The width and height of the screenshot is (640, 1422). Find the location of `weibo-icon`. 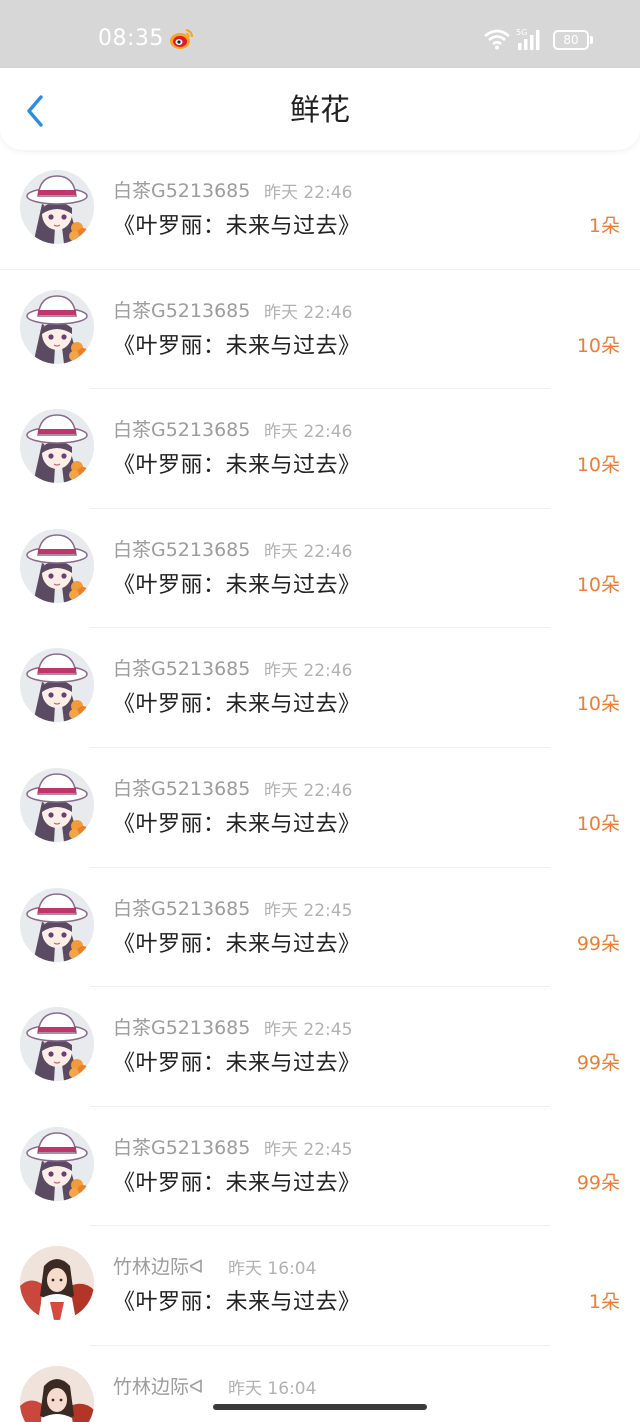

weibo-icon is located at coordinates (182, 39).